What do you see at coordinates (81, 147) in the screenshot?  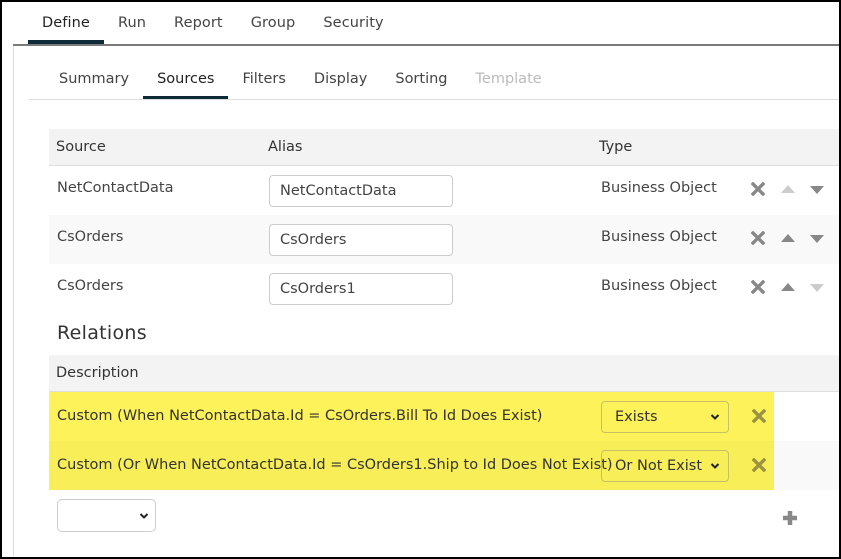 I see `column-header-source: Source` at bounding box center [81, 147].